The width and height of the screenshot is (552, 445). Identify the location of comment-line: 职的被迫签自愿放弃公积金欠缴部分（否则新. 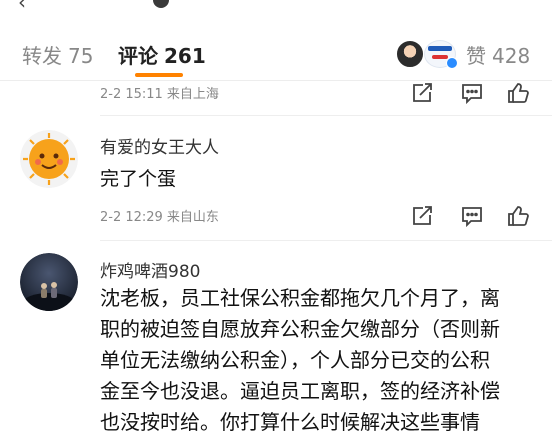
(300, 329).